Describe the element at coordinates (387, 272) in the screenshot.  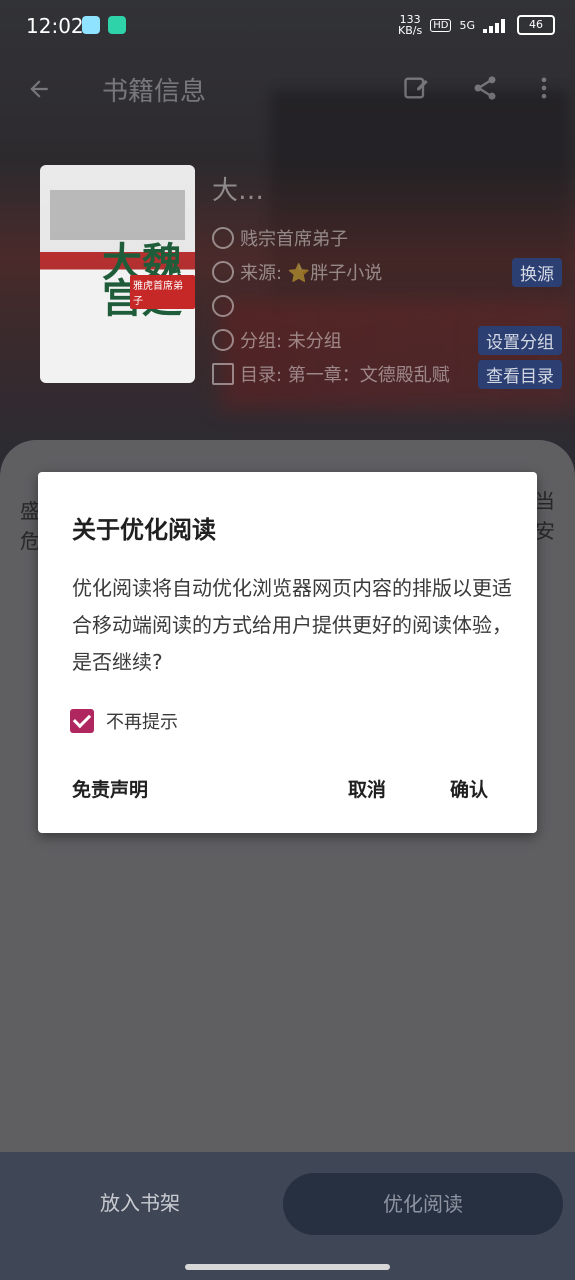
I see `source-row: 来源: ⭐胖子小说 换源` at that location.